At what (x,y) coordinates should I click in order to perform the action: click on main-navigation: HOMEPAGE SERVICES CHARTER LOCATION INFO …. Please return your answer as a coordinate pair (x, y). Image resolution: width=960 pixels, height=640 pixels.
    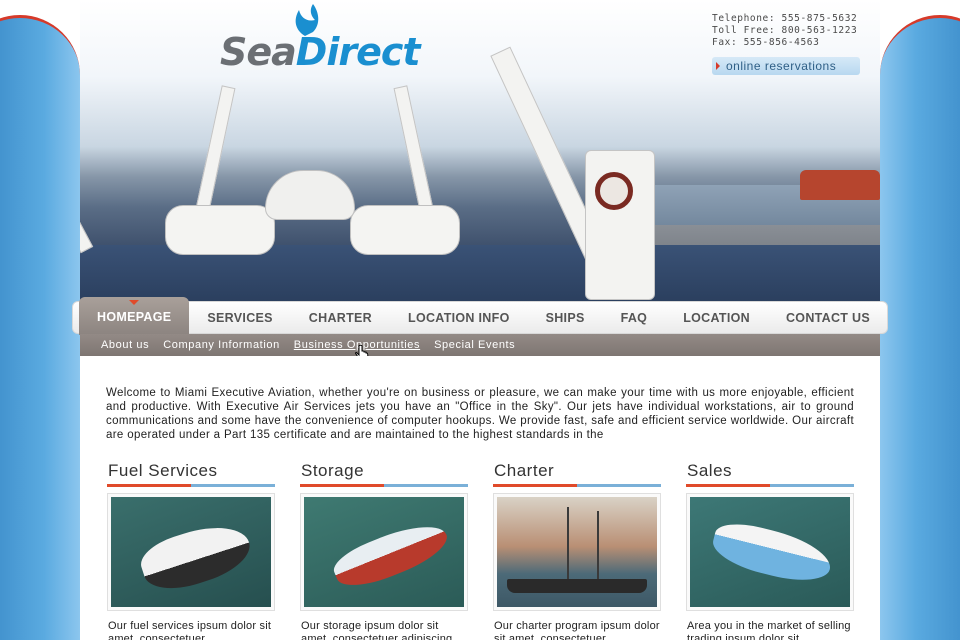
    Looking at the image, I should click on (480, 316).